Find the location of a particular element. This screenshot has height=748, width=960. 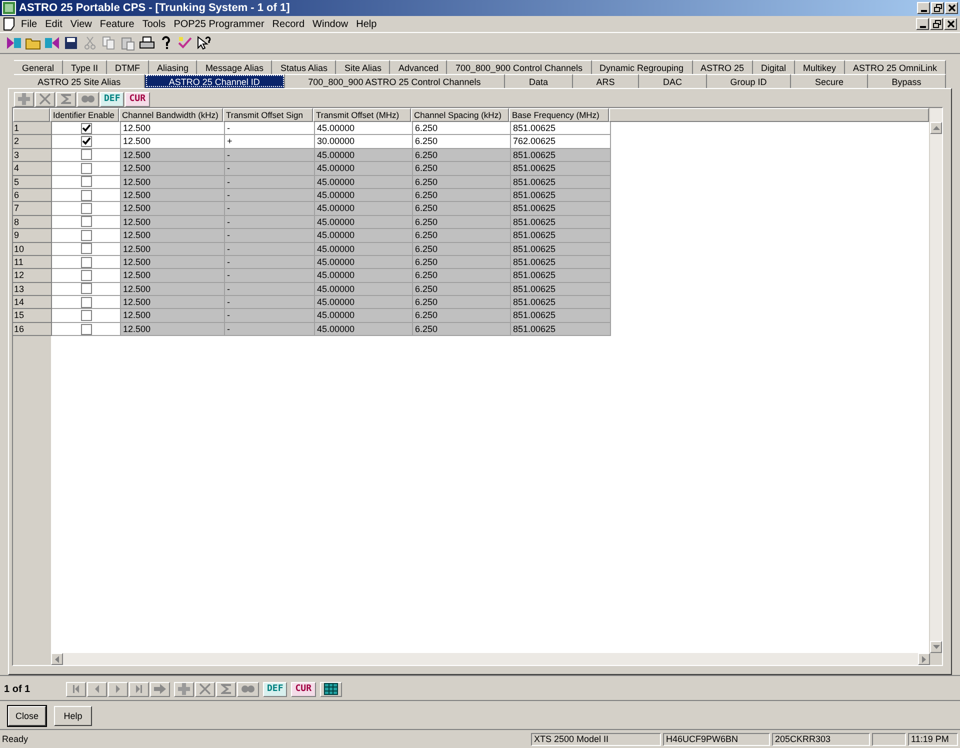

vertical-scrollbar is located at coordinates (935, 380).